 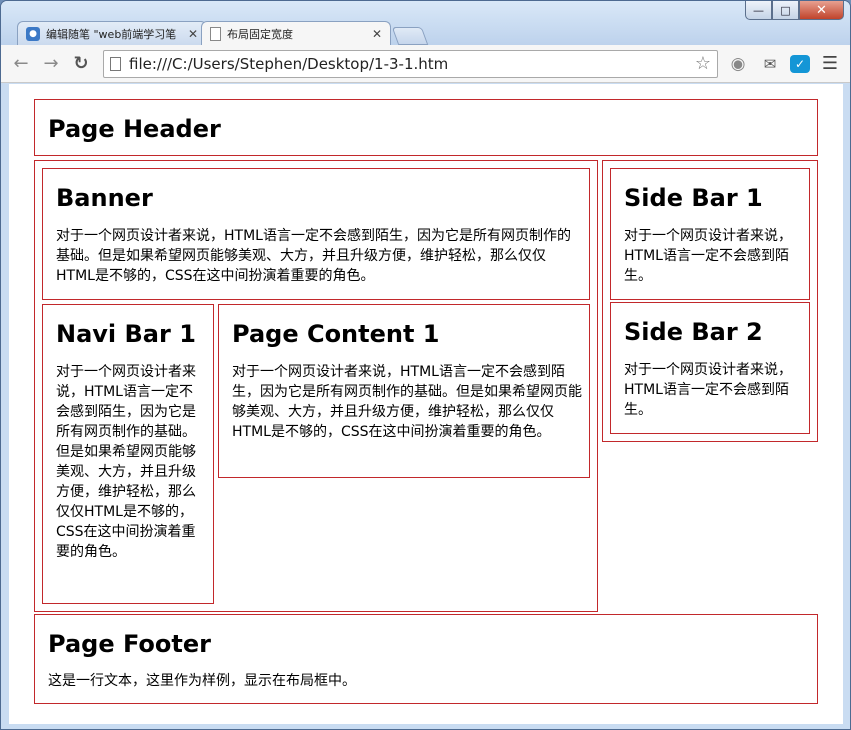 I want to click on minimize-icon: —, so click(x=758, y=10).